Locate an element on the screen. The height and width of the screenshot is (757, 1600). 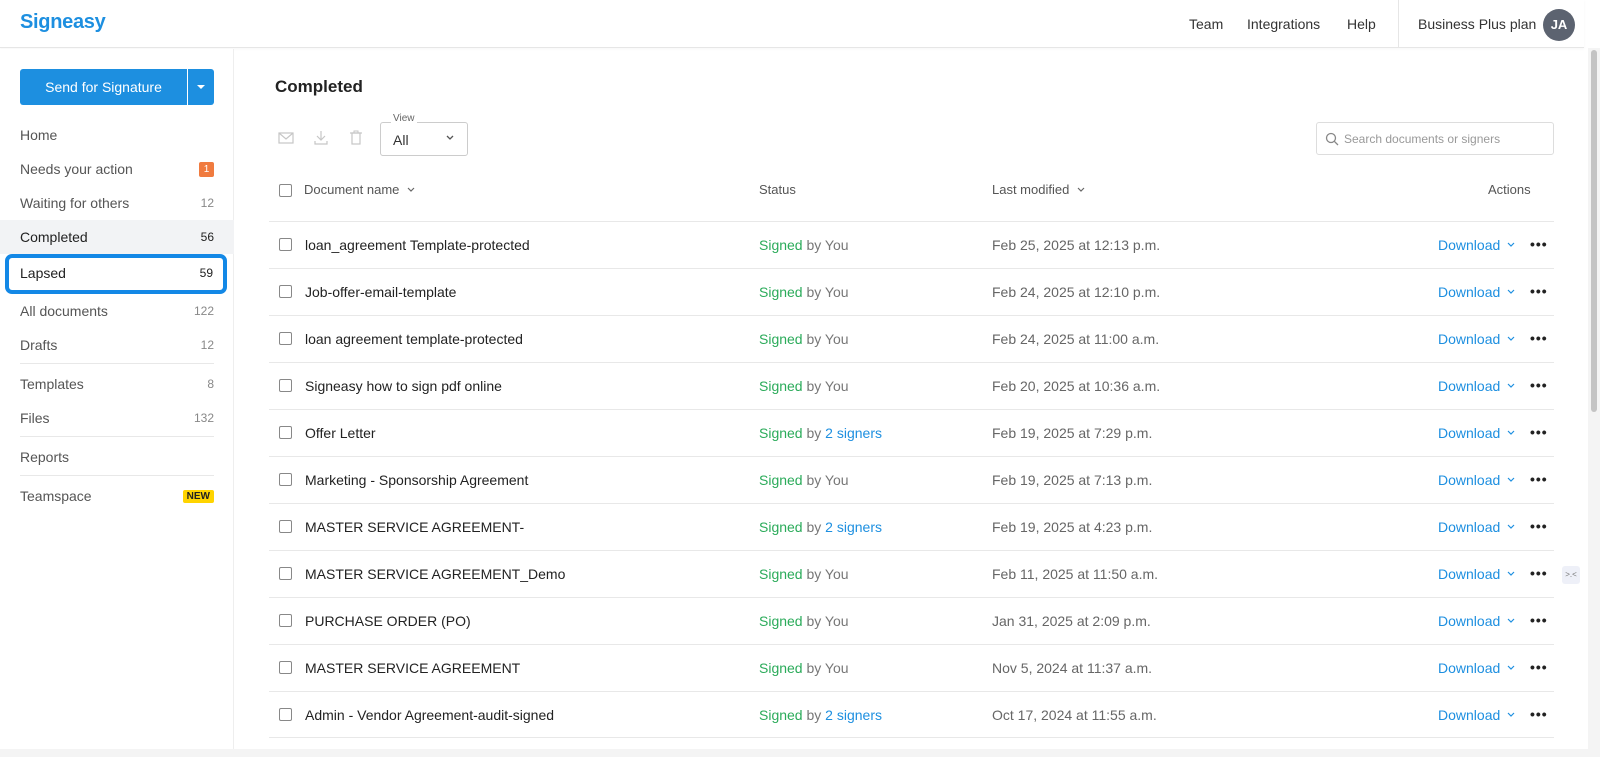
column-header-last-modified: Last modified is located at coordinates (1039, 189).